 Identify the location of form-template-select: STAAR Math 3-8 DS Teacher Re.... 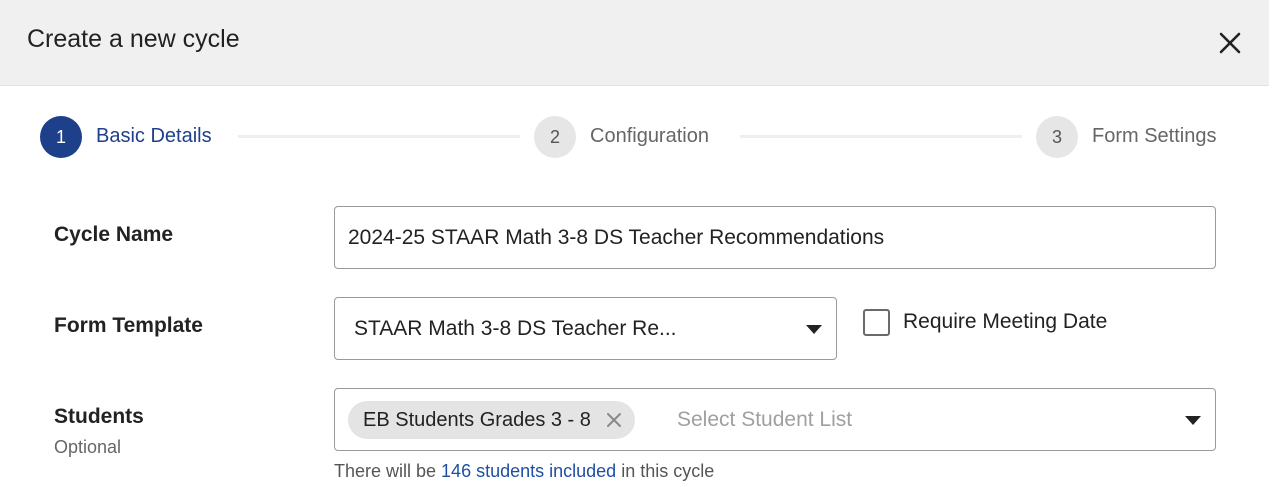
(585, 328).